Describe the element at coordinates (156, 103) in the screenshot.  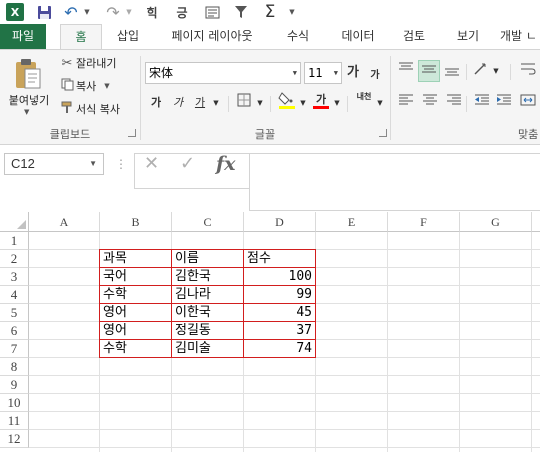
I see `bold-icon: 가` at that location.